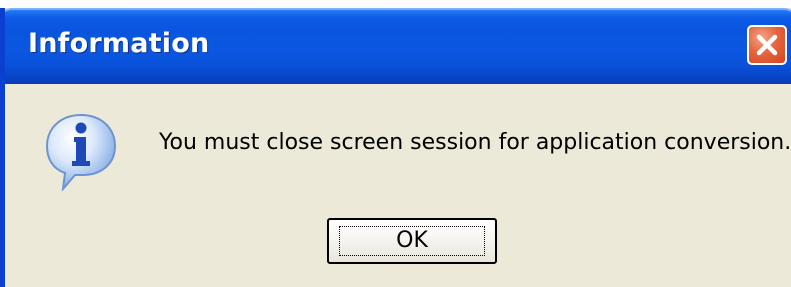  What do you see at coordinates (119, 43) in the screenshot?
I see `dialog-title: Information` at bounding box center [119, 43].